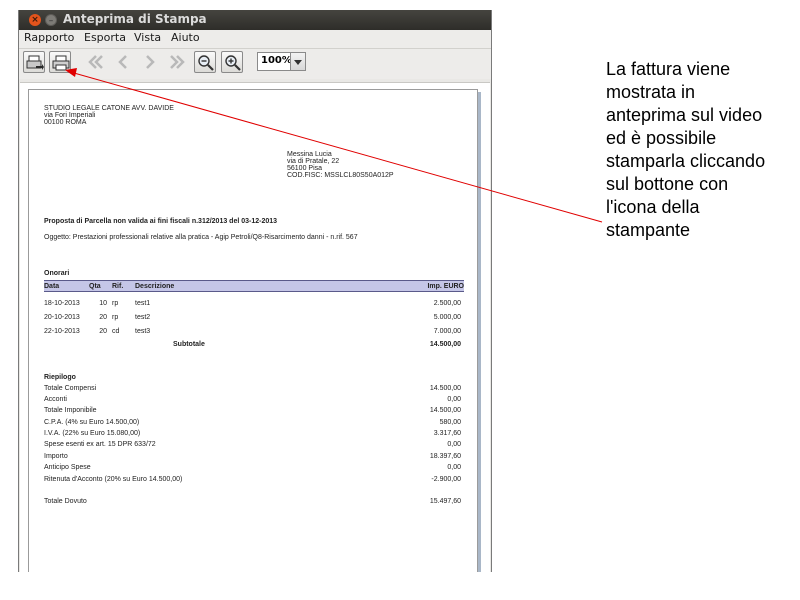 This screenshot has height=600, width=800. What do you see at coordinates (661, 138) in the screenshot?
I see `annotation-line: ed è possibile` at bounding box center [661, 138].